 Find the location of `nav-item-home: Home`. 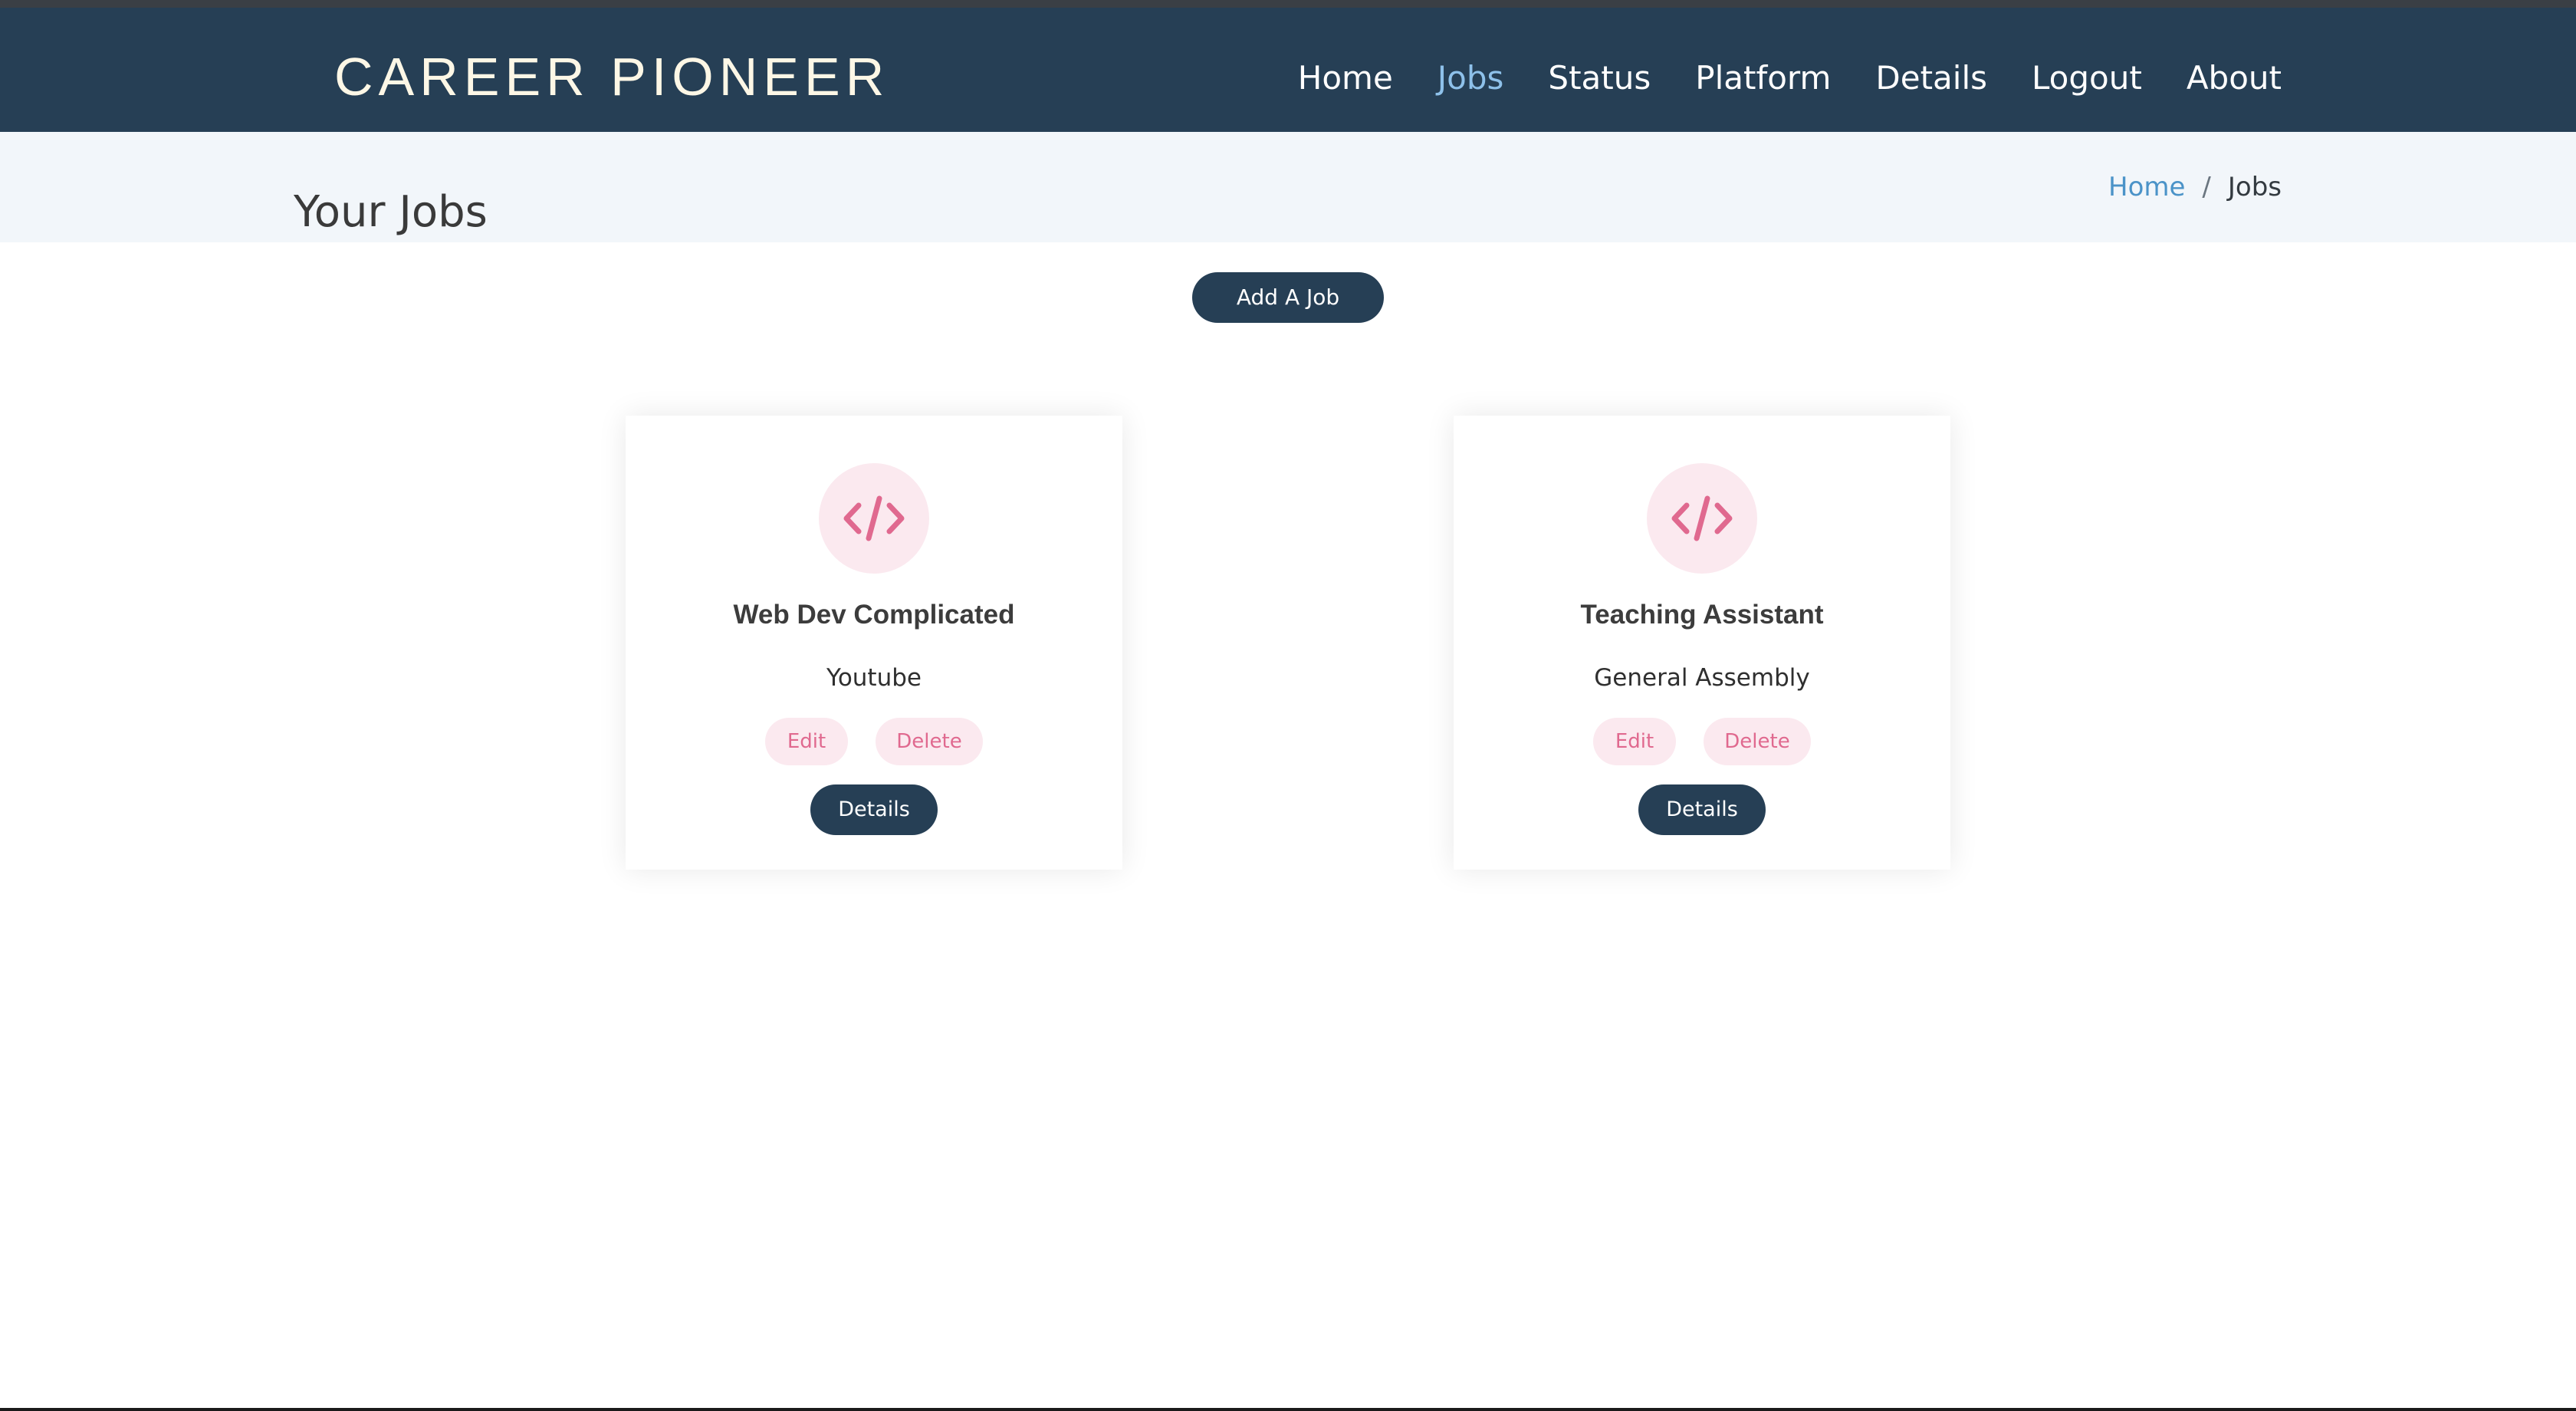

nav-item-home: Home is located at coordinates (1345, 79).